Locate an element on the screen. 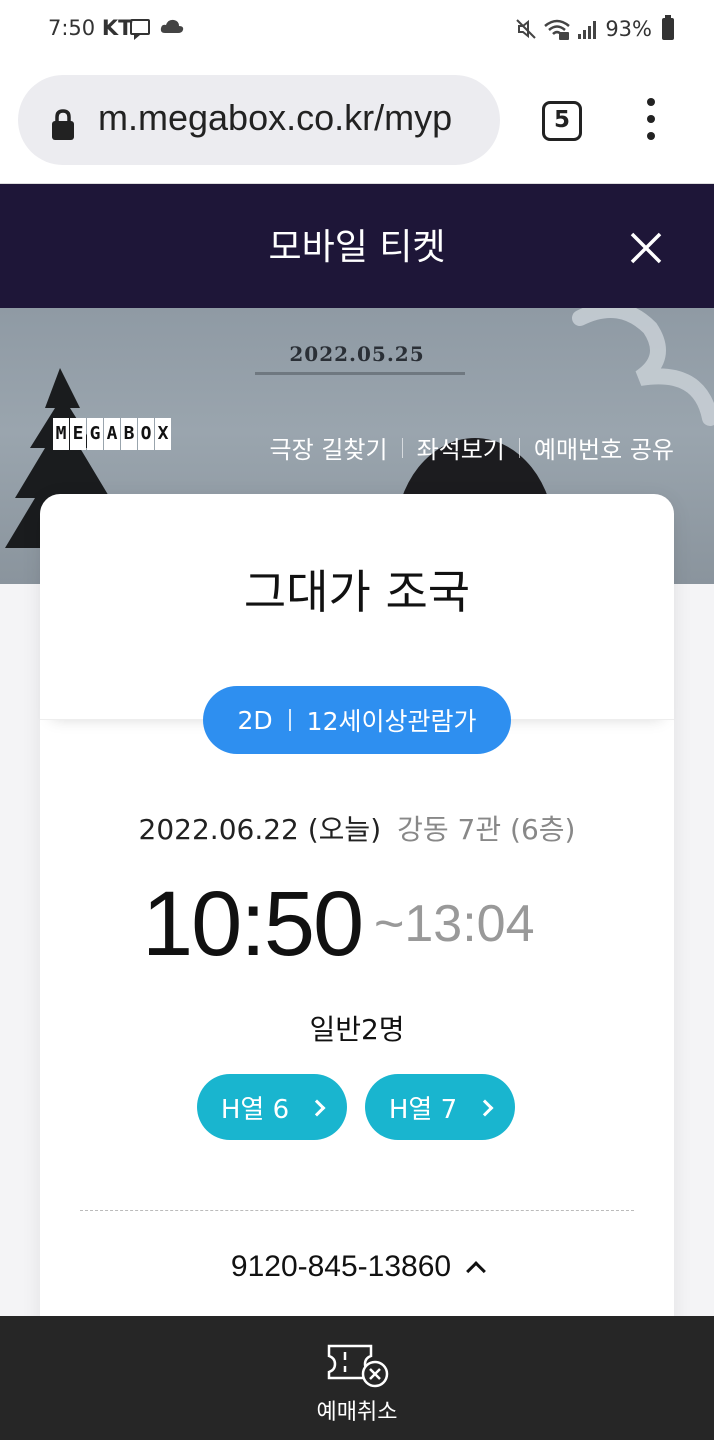  age-rating-label: 12세이상관람가 is located at coordinates (391, 721).